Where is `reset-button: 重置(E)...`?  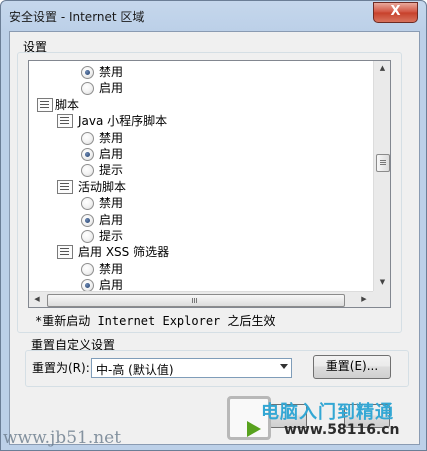
reset-button: 重置(E)... is located at coordinates (352, 367).